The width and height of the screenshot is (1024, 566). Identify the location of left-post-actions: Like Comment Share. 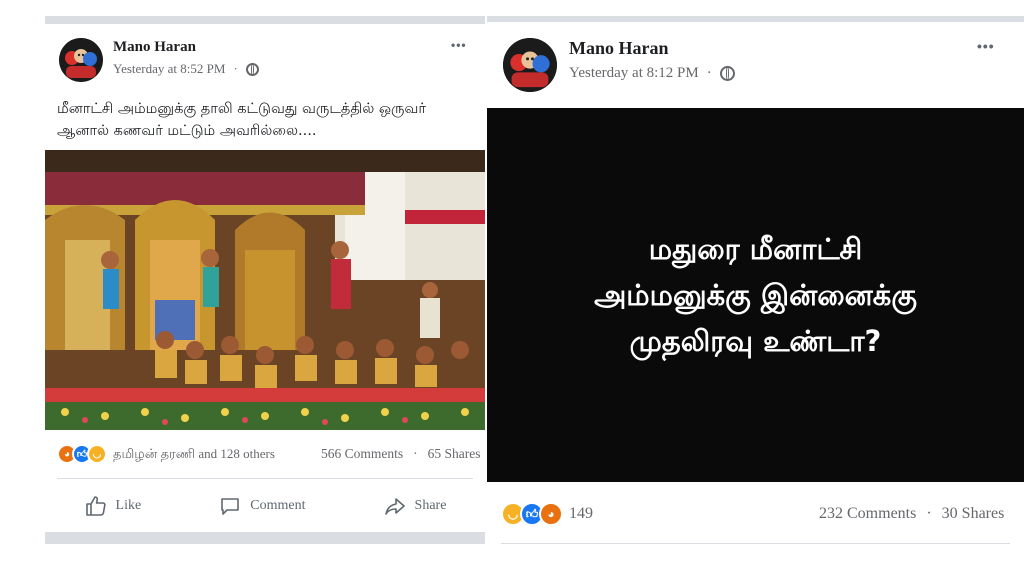
(265, 506).